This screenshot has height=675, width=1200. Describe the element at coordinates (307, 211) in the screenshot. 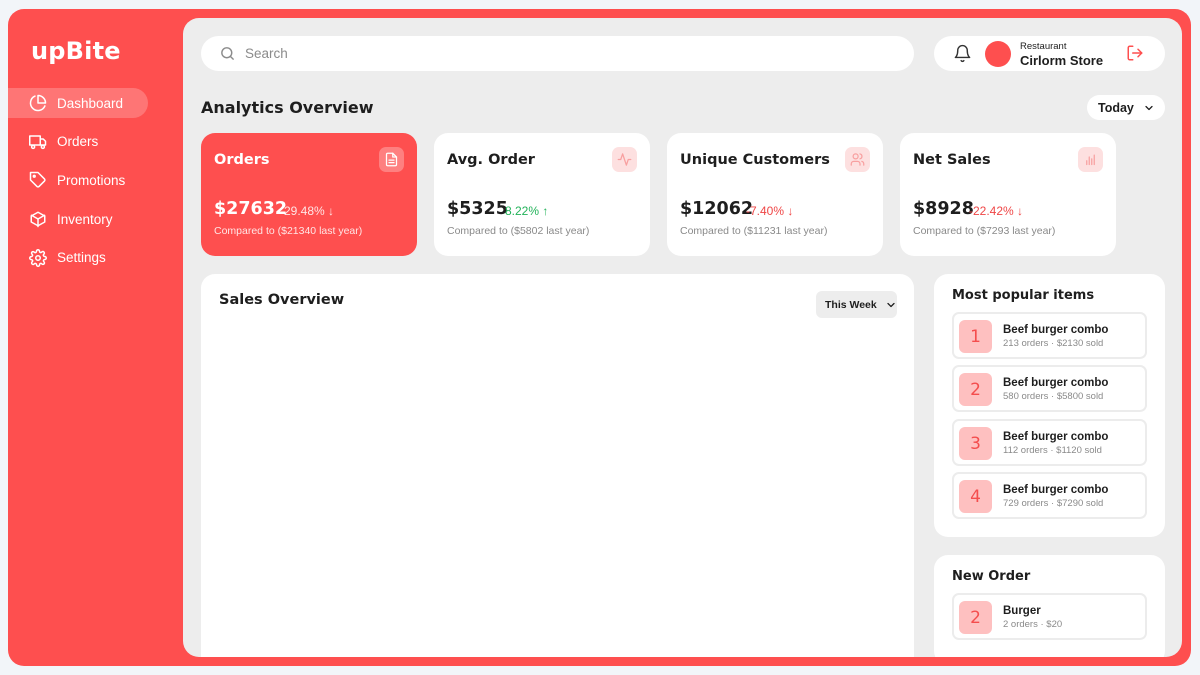

I see `stat-change: -29.48% ↓` at that location.